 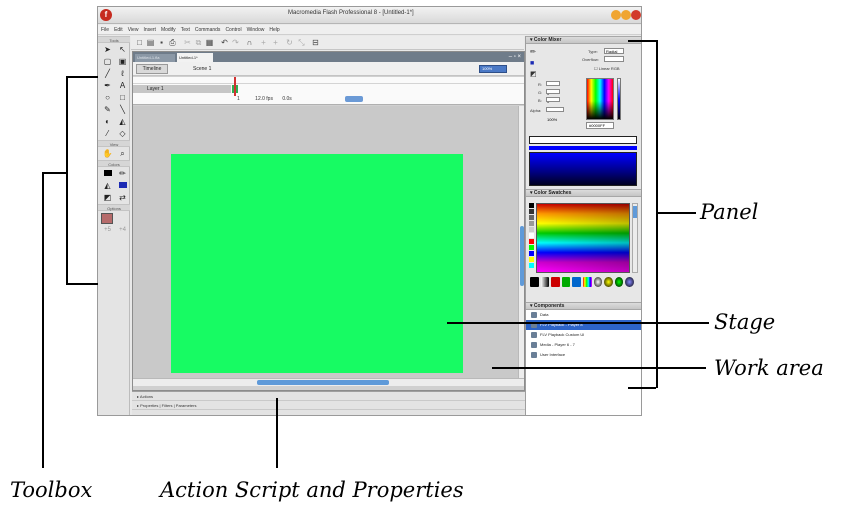 What do you see at coordinates (152, 69) in the screenshot?
I see `timeline-toggle-button: Timeline` at bounding box center [152, 69].